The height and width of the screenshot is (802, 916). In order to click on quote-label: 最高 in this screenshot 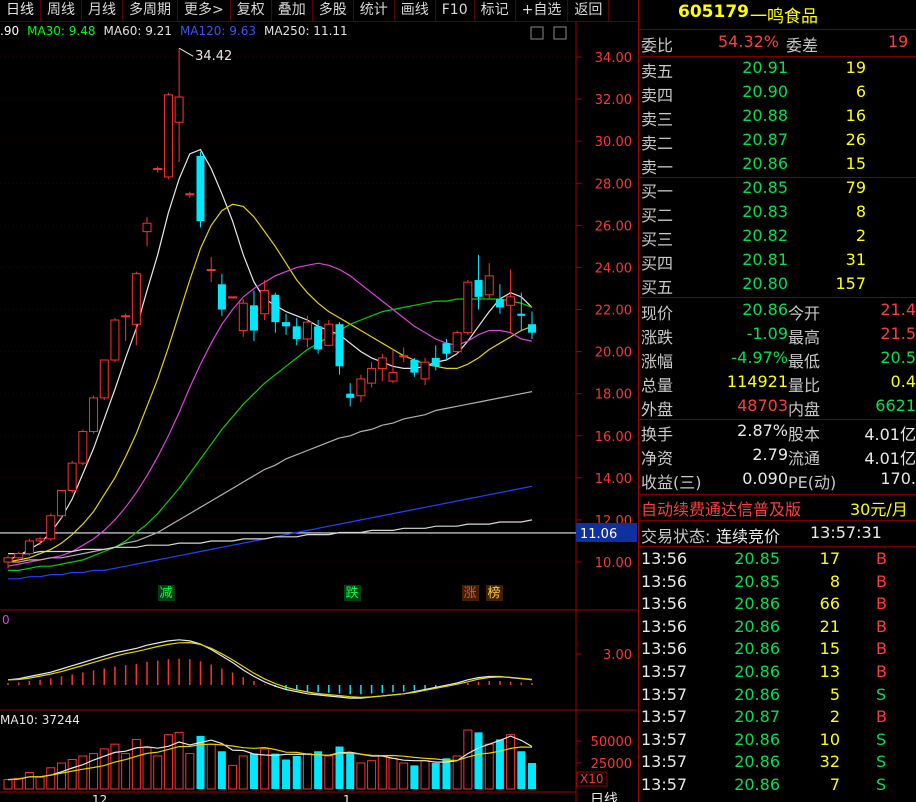, I will do `click(804, 337)`.